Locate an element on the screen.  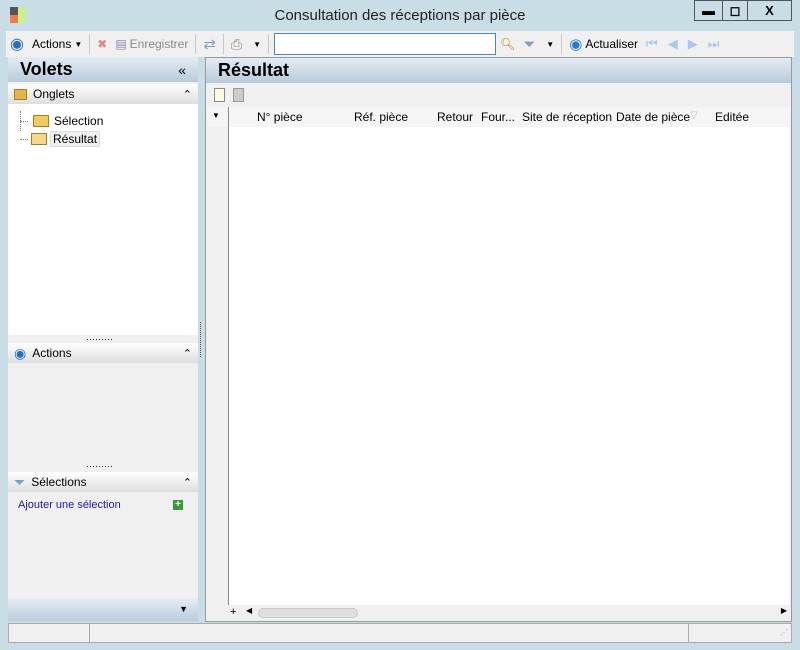
search-button: 🔍︎ is located at coordinates (507, 44).